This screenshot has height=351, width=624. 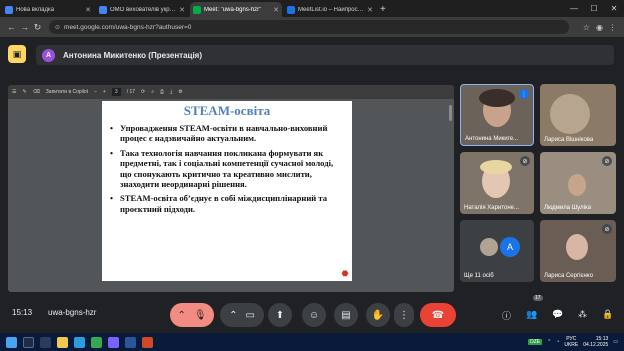 I want to click on tab-new-tab: Нова вкладка ✕, so click(x=48, y=9).